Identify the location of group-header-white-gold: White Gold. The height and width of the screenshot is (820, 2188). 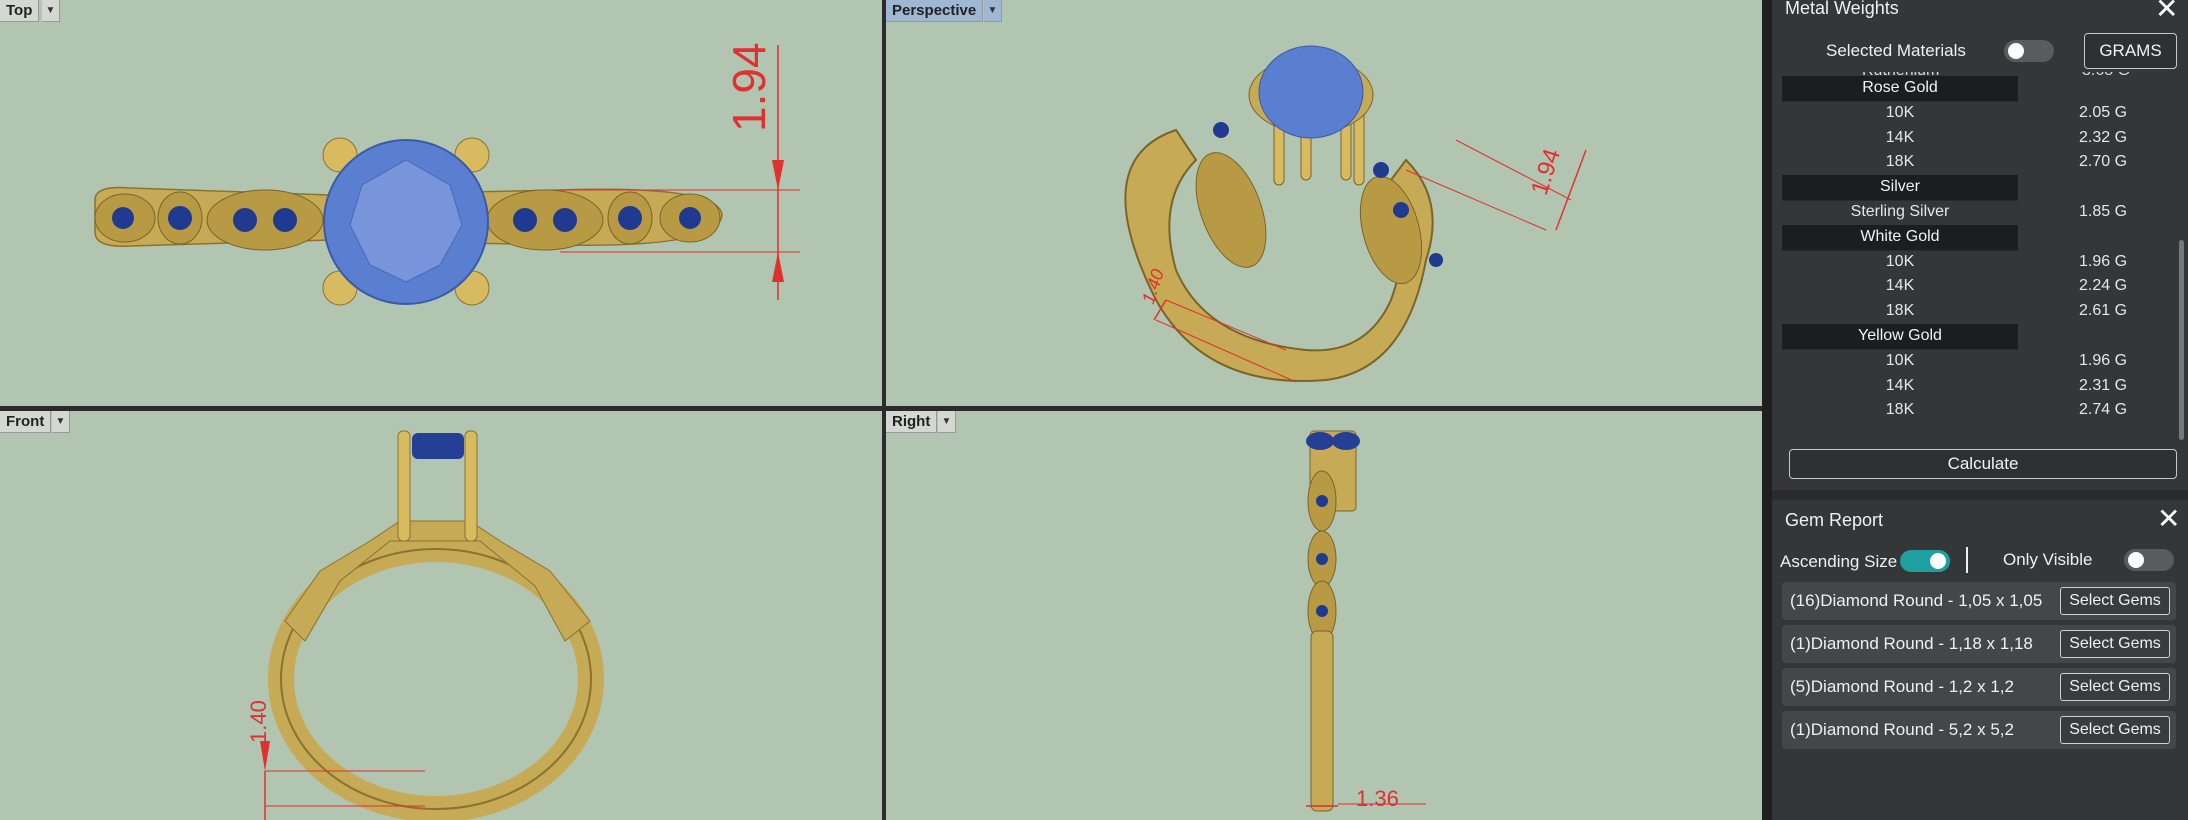
(1985, 237).